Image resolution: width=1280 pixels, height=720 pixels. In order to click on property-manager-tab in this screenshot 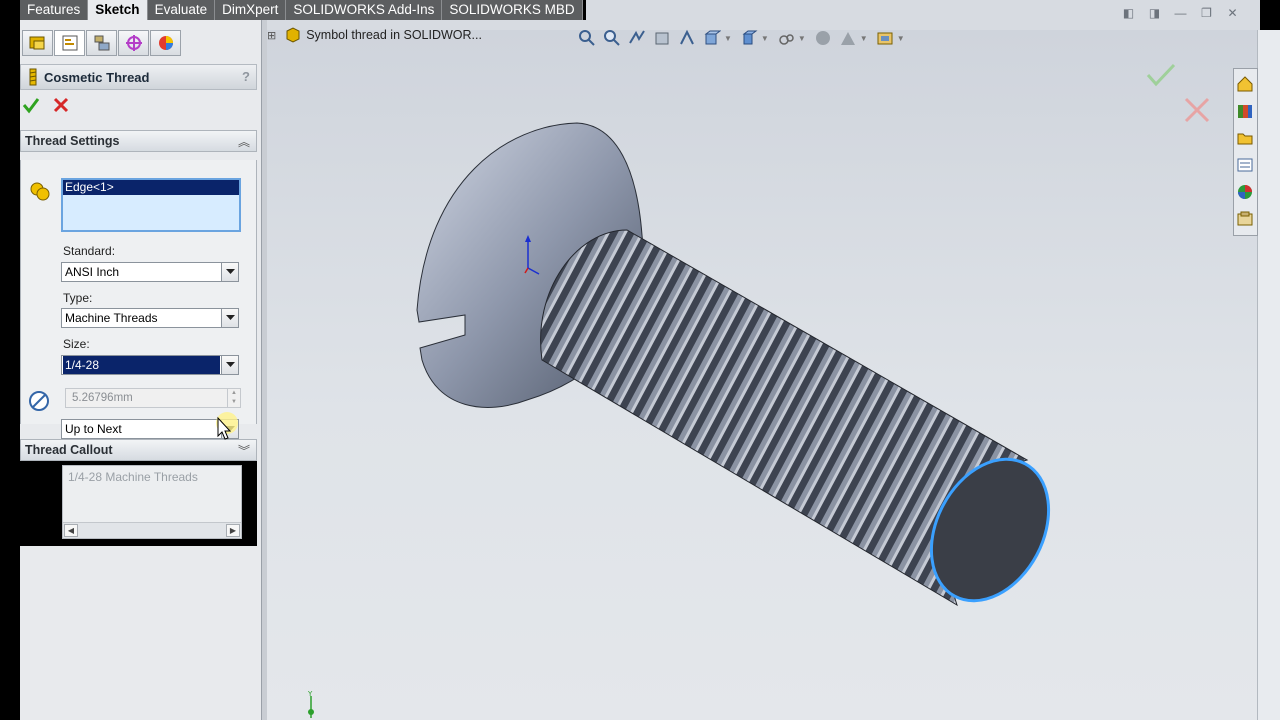, I will do `click(69, 43)`.